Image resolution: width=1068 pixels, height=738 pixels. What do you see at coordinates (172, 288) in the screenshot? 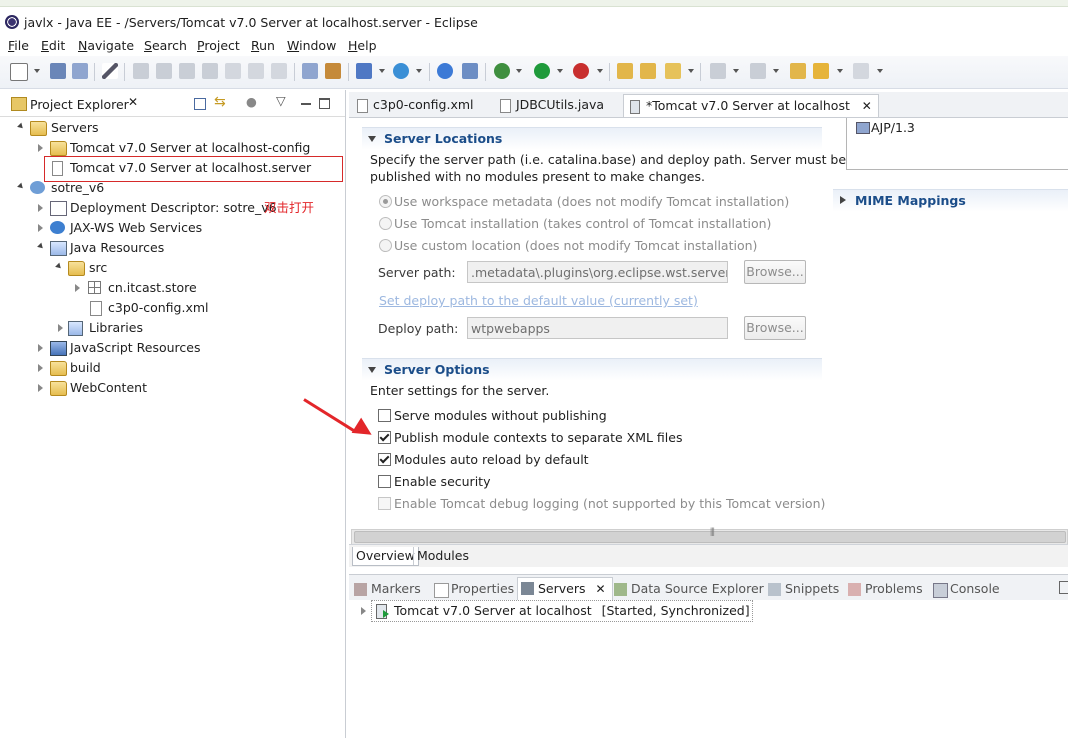
I see `tree-item-package: cn.itcast.store` at bounding box center [172, 288].